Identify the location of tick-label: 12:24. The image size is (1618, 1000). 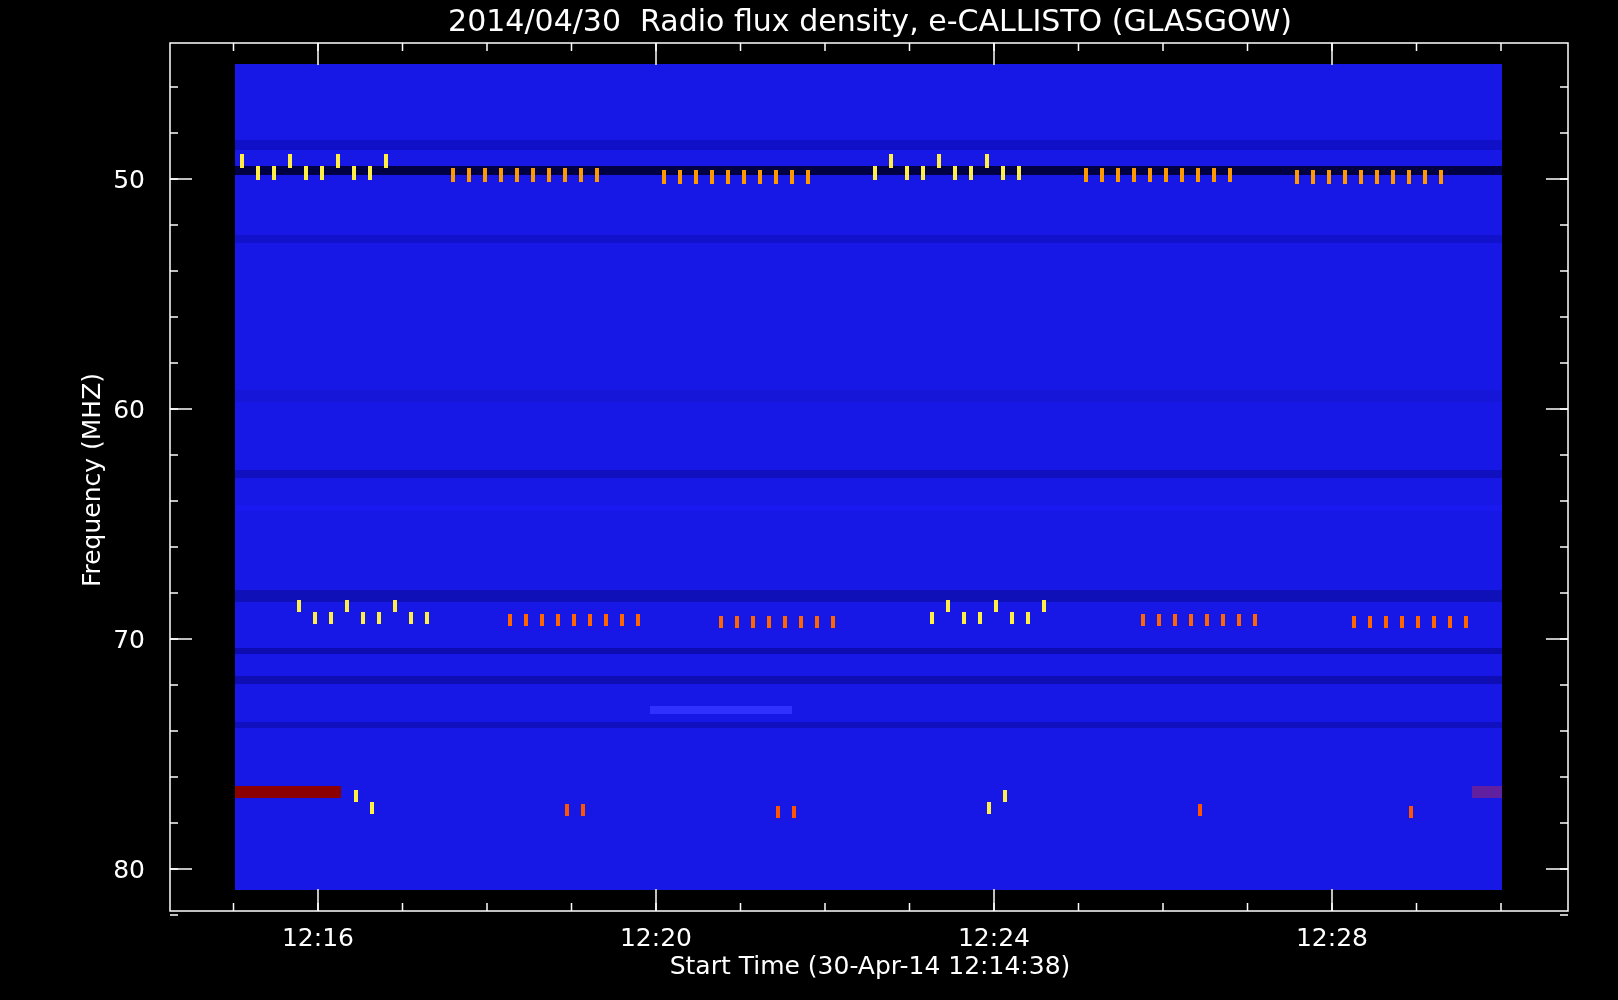
(994, 937).